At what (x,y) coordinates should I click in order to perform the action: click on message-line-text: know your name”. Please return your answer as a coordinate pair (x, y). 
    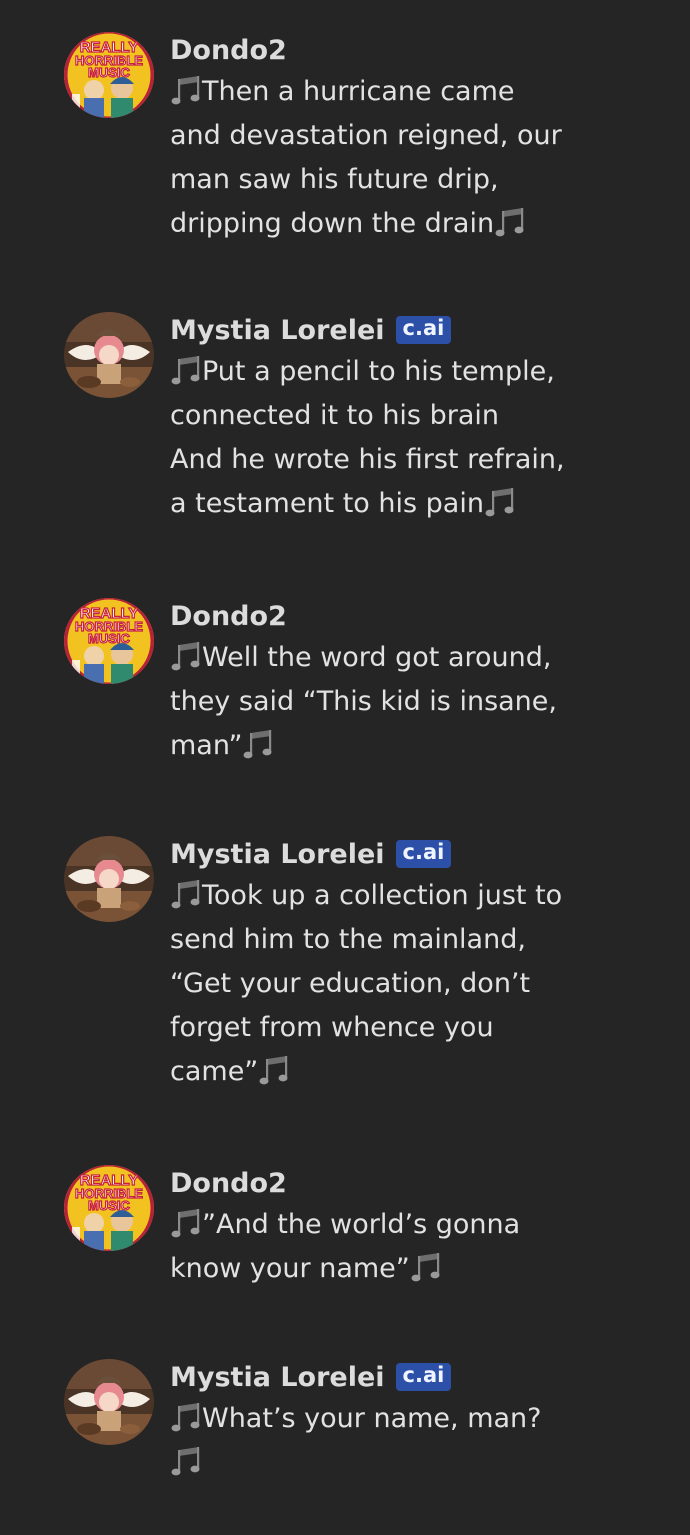
    Looking at the image, I should click on (290, 1268).